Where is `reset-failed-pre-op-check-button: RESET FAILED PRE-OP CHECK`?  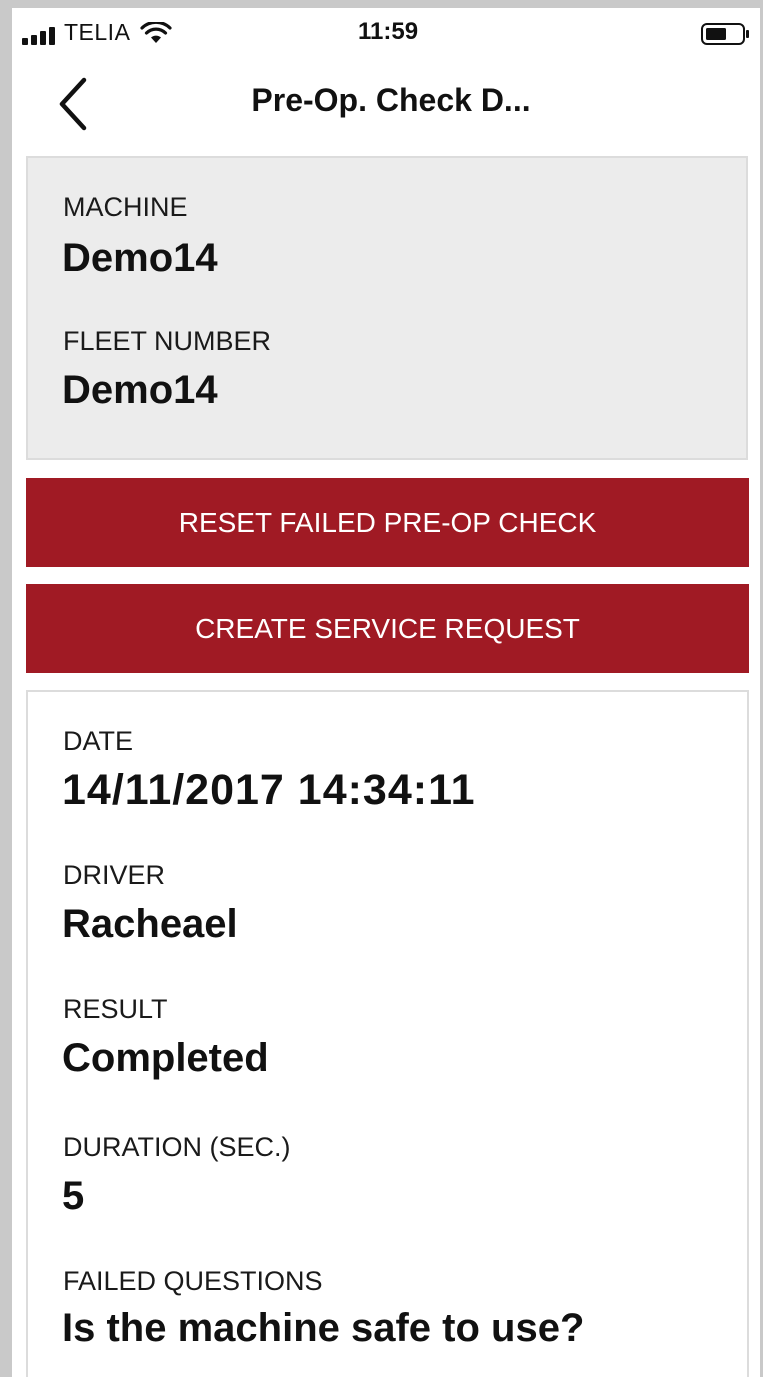 reset-failed-pre-op-check-button: RESET FAILED PRE-OP CHECK is located at coordinates (387, 522).